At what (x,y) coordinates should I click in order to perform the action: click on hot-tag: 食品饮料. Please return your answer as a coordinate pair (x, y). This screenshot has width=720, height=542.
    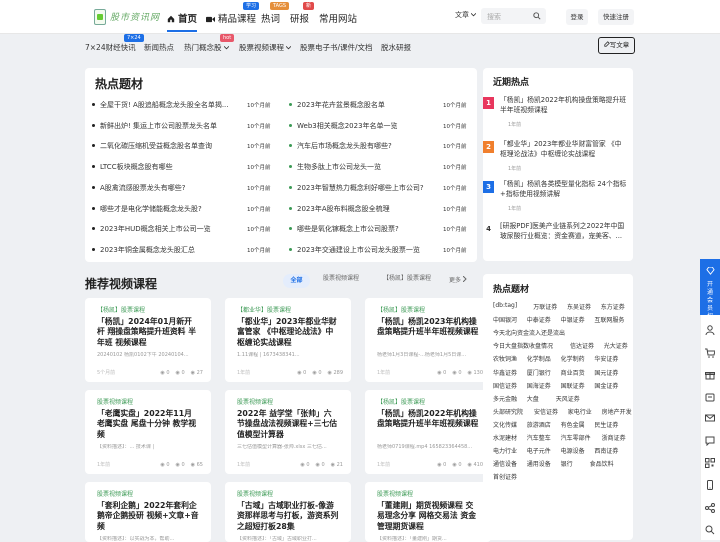
    Looking at the image, I should click on (602, 463).